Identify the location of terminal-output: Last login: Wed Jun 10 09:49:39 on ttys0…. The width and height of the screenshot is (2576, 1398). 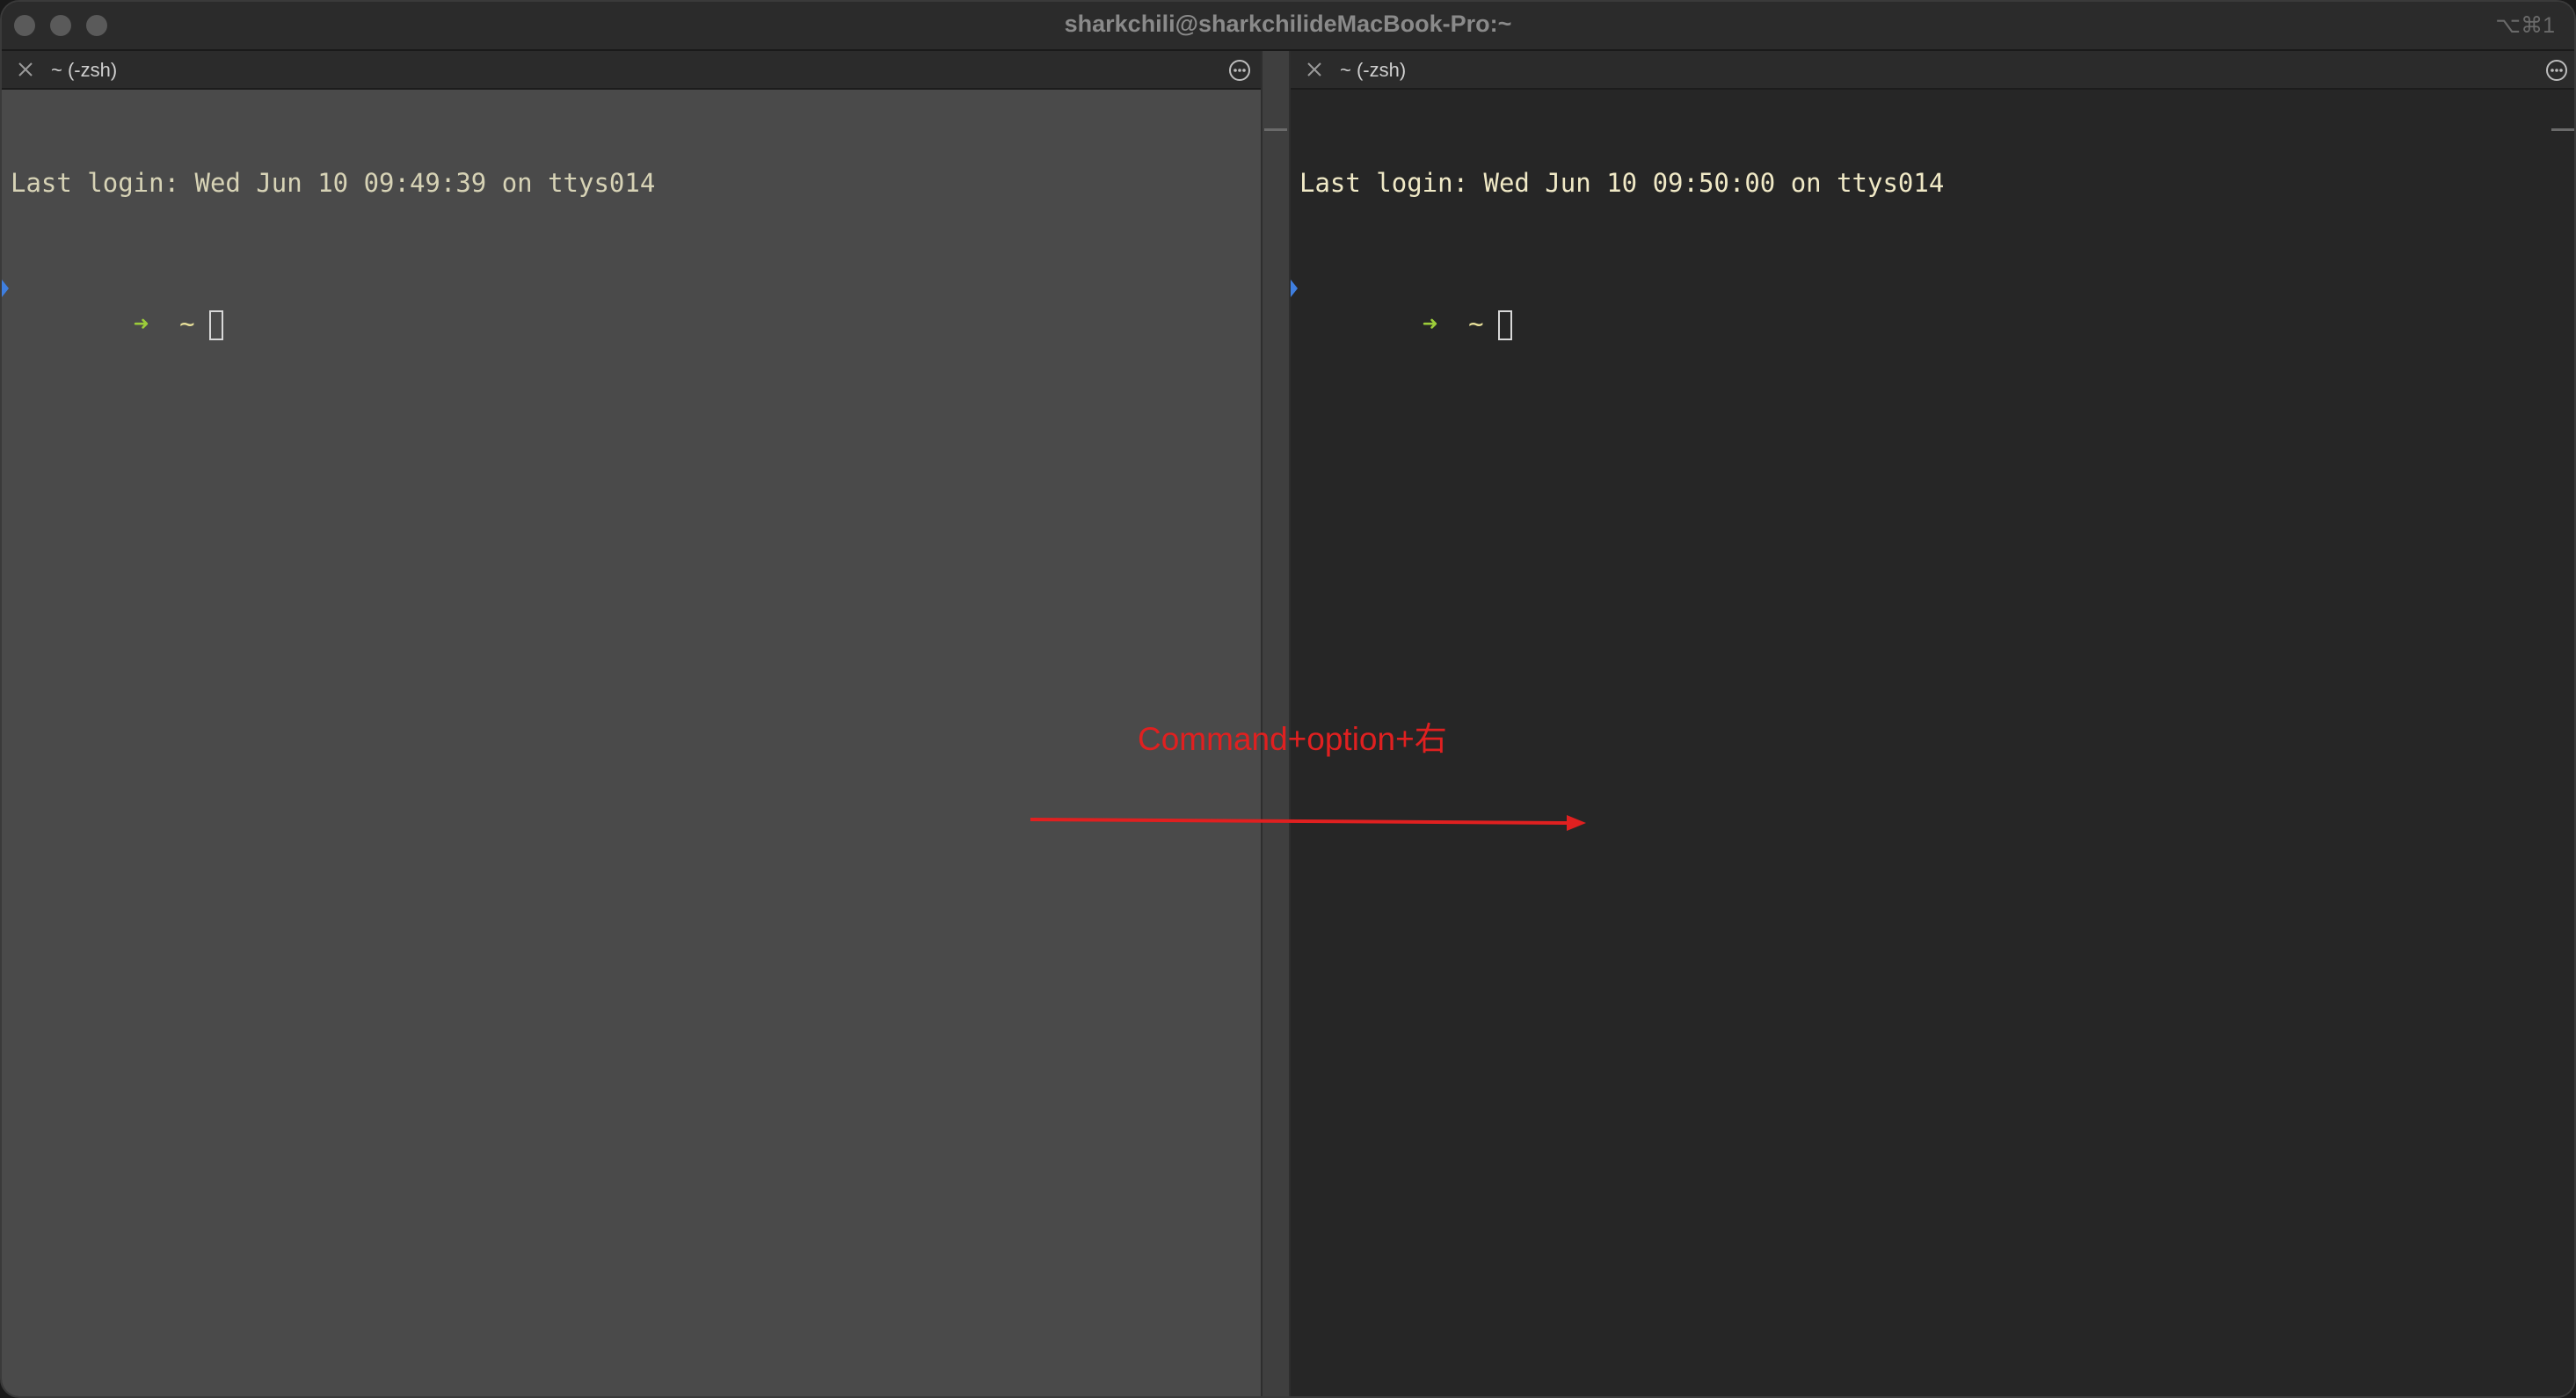
(329, 236).